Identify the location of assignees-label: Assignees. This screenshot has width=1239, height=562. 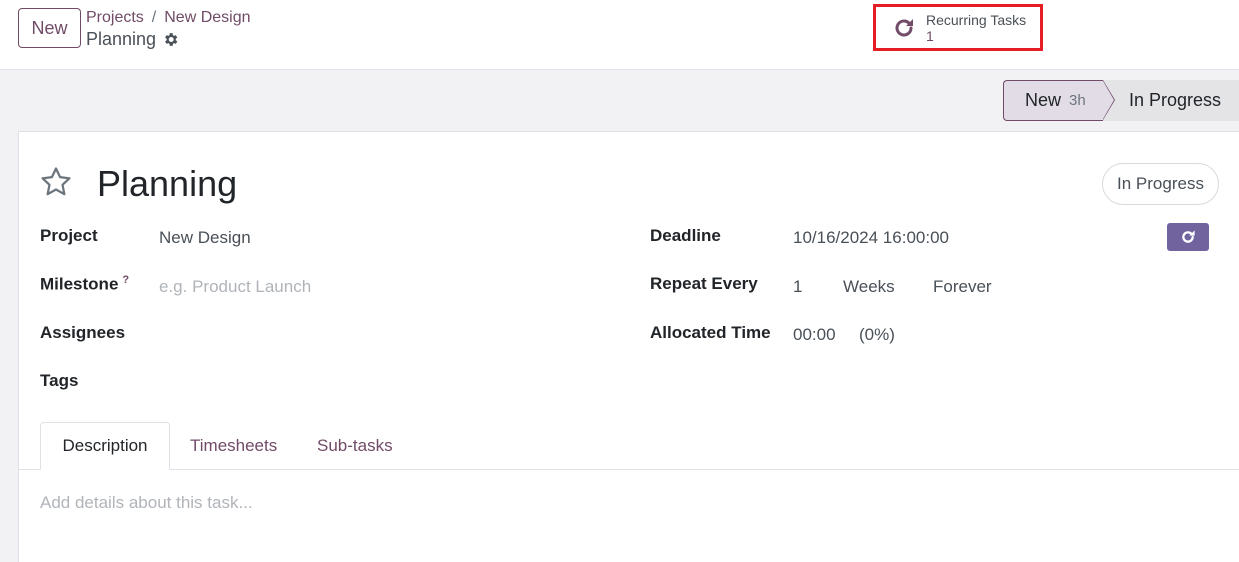
(83, 332).